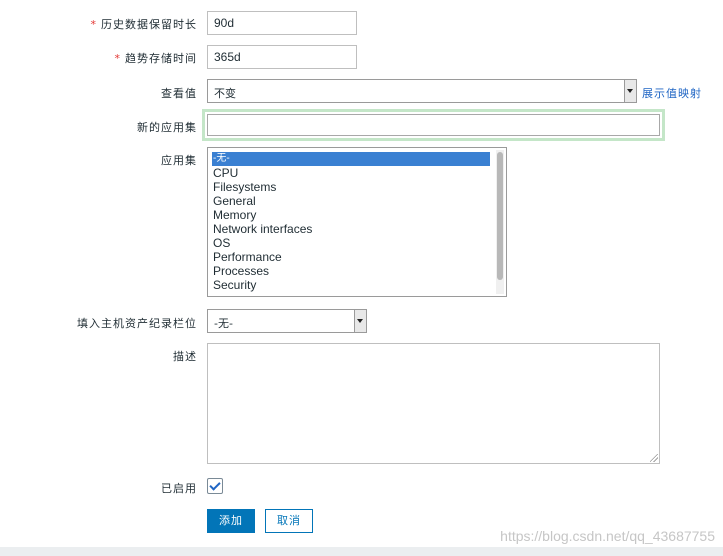  I want to click on list-item: Security, so click(357, 285).